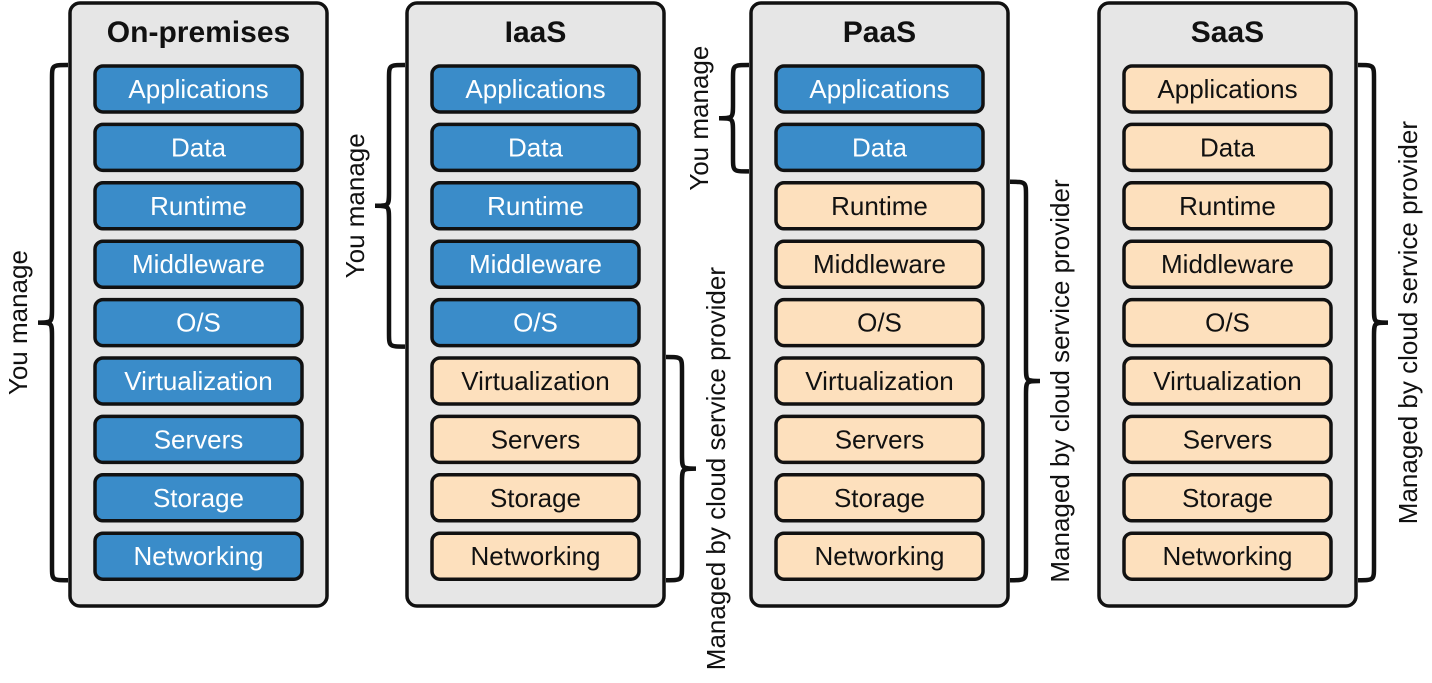 This screenshot has width=1432, height=683. What do you see at coordinates (198, 32) in the screenshot?
I see `column-title: On-premises` at bounding box center [198, 32].